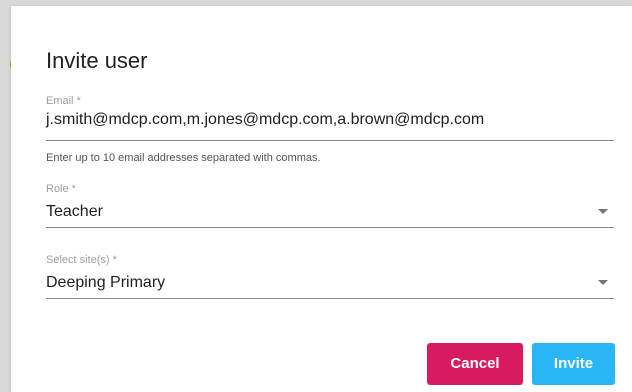  I want to click on role-label: Role *, so click(61, 189).